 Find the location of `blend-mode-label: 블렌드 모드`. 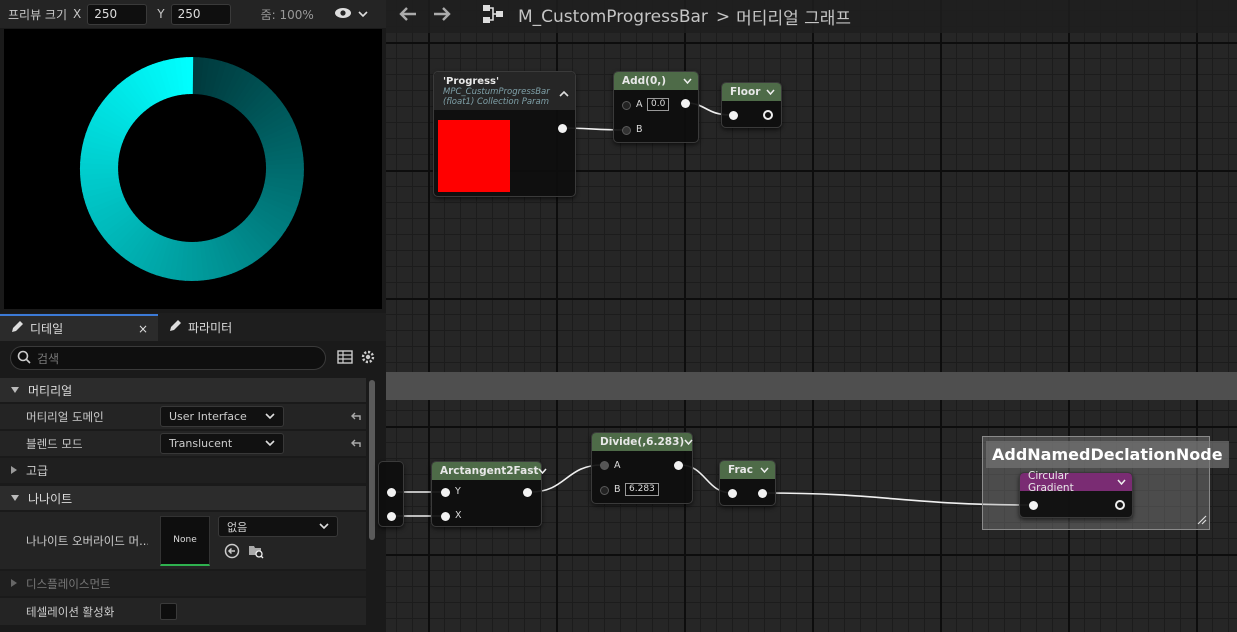

blend-mode-label: 블렌드 모드 is located at coordinates (54, 443).